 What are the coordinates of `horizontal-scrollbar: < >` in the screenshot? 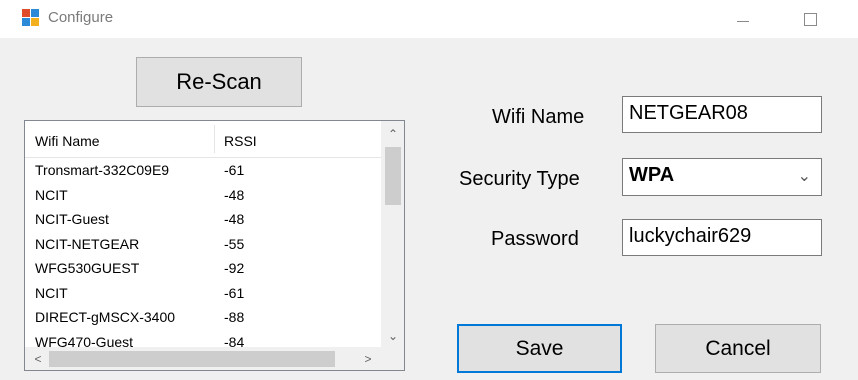 It's located at (203, 358).